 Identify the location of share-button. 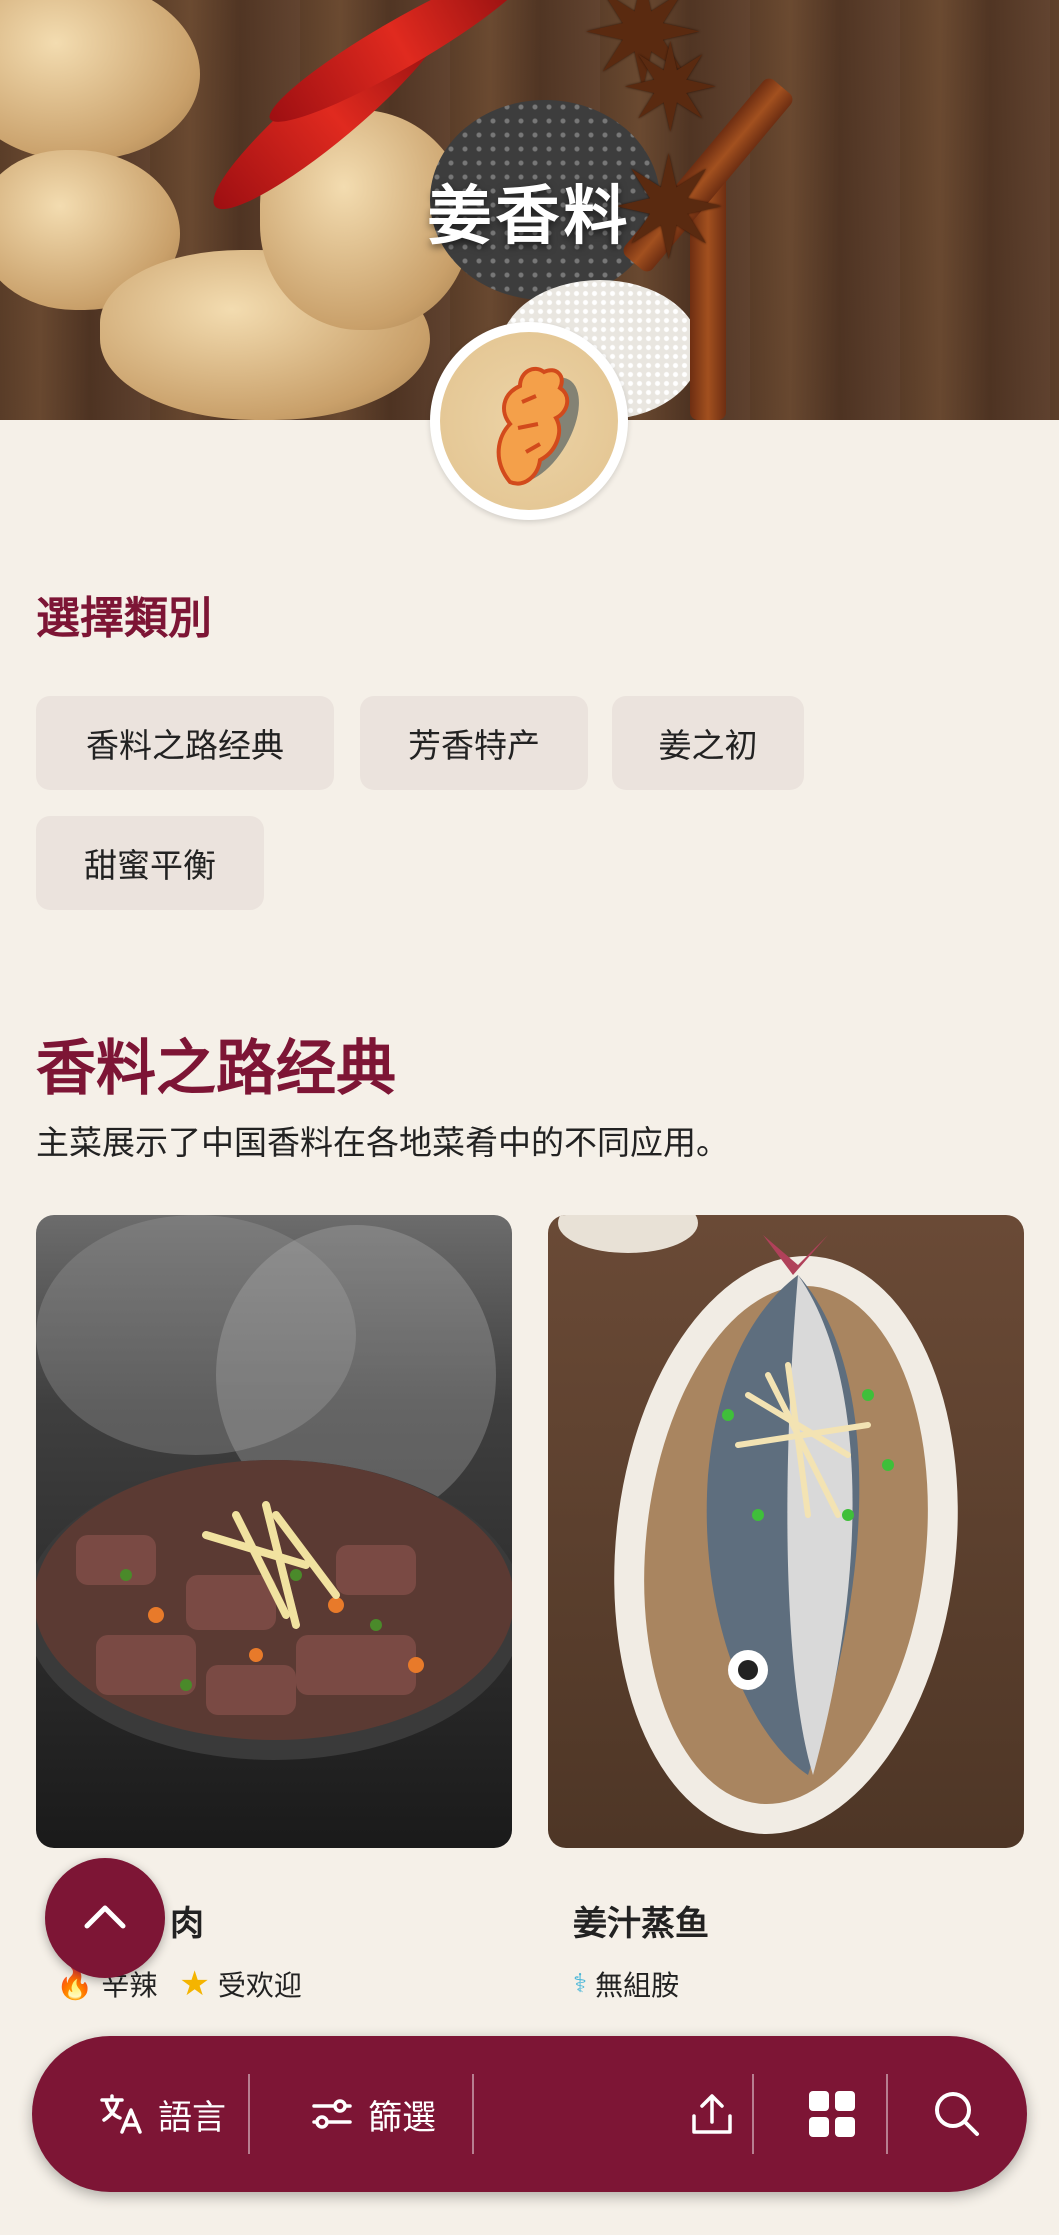
(712, 2114).